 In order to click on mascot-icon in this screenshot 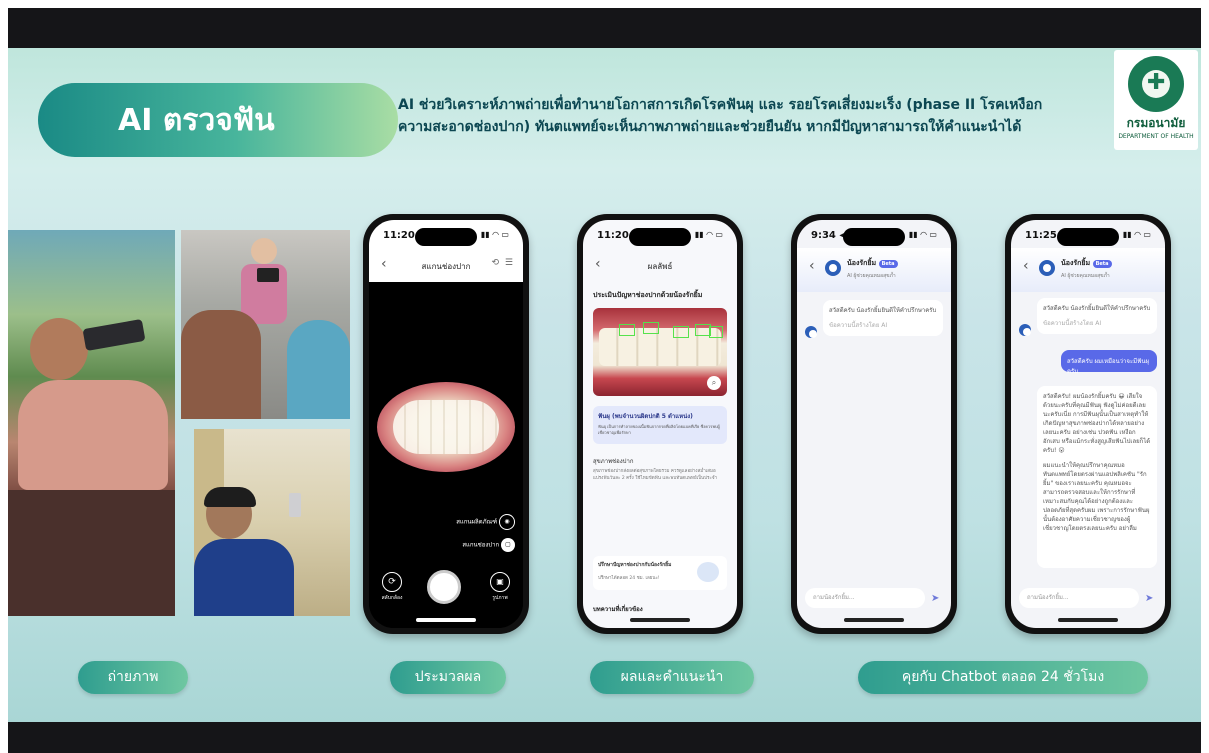, I will do `click(708, 572)`.